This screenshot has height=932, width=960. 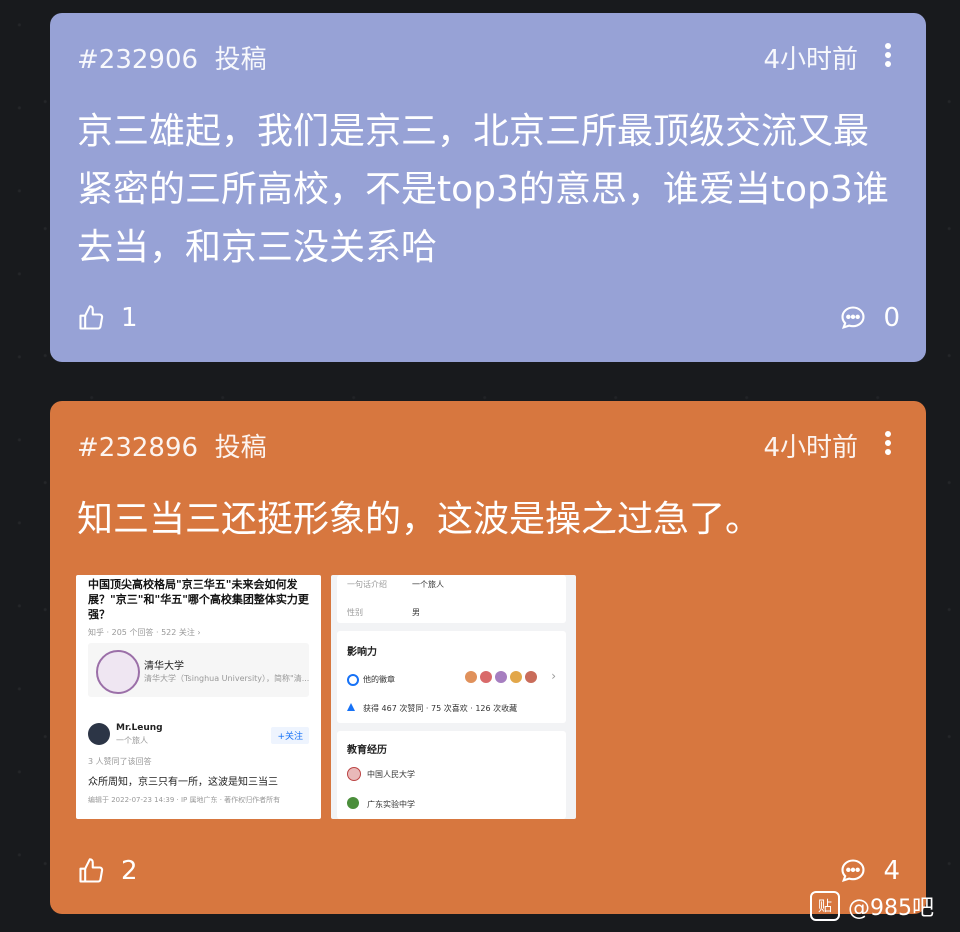 I want to click on watermark: 贴 @985吧, so click(x=872, y=906).